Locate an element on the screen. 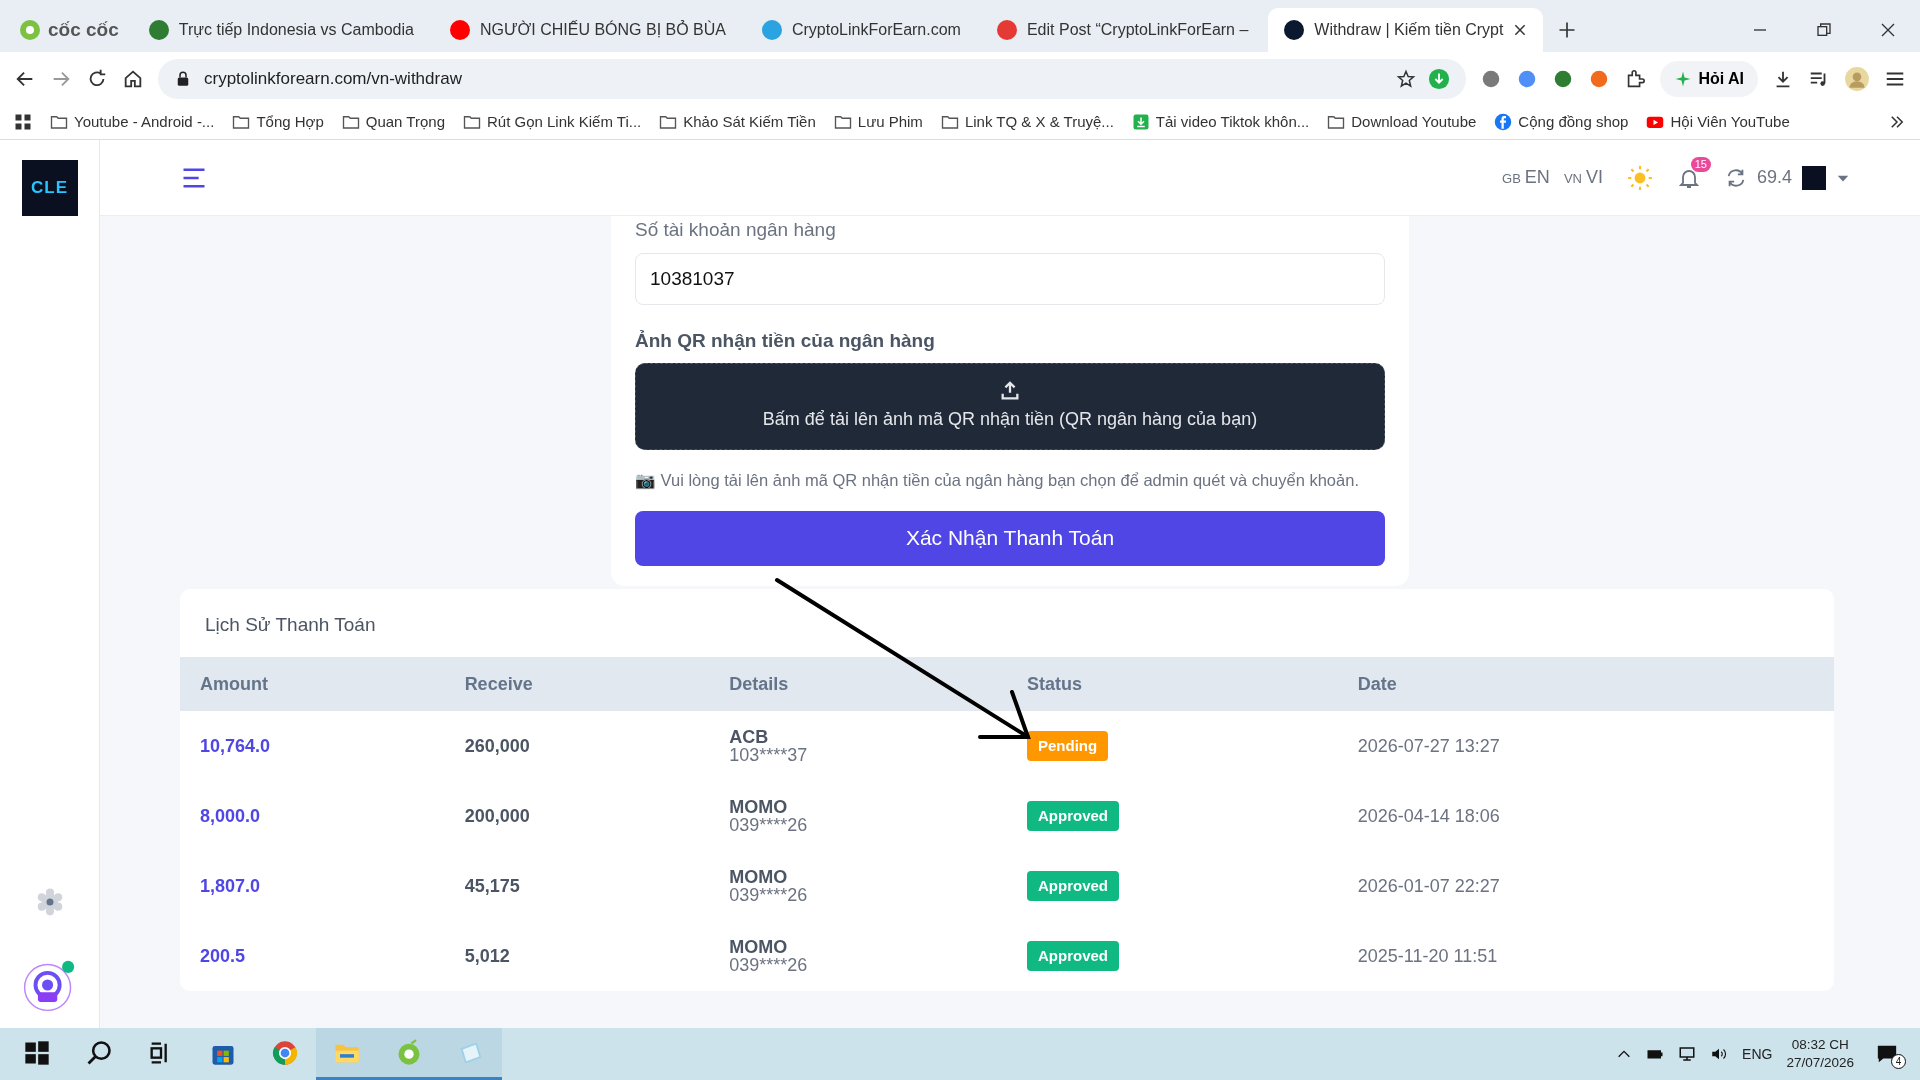 This screenshot has width=1920, height=1080. amount-text: 10,764.0 is located at coordinates (235, 745).